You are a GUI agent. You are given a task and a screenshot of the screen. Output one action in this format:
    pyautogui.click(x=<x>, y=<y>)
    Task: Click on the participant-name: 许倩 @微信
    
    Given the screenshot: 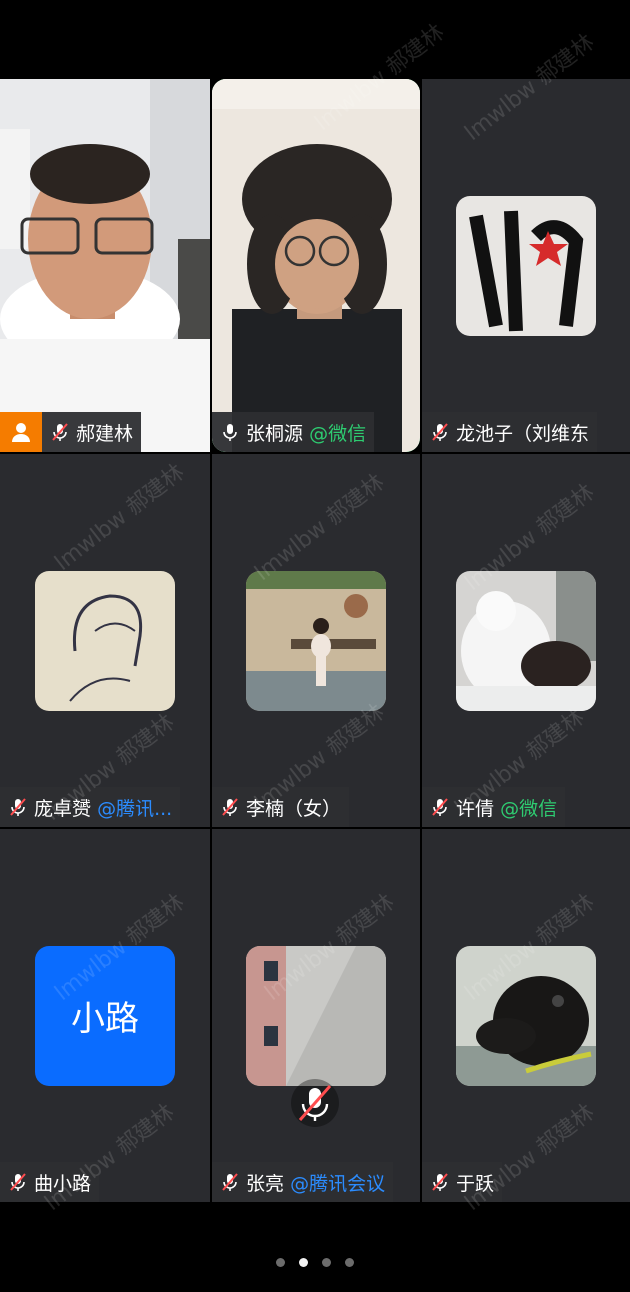 What is the action you would take?
    pyautogui.click(x=507, y=808)
    